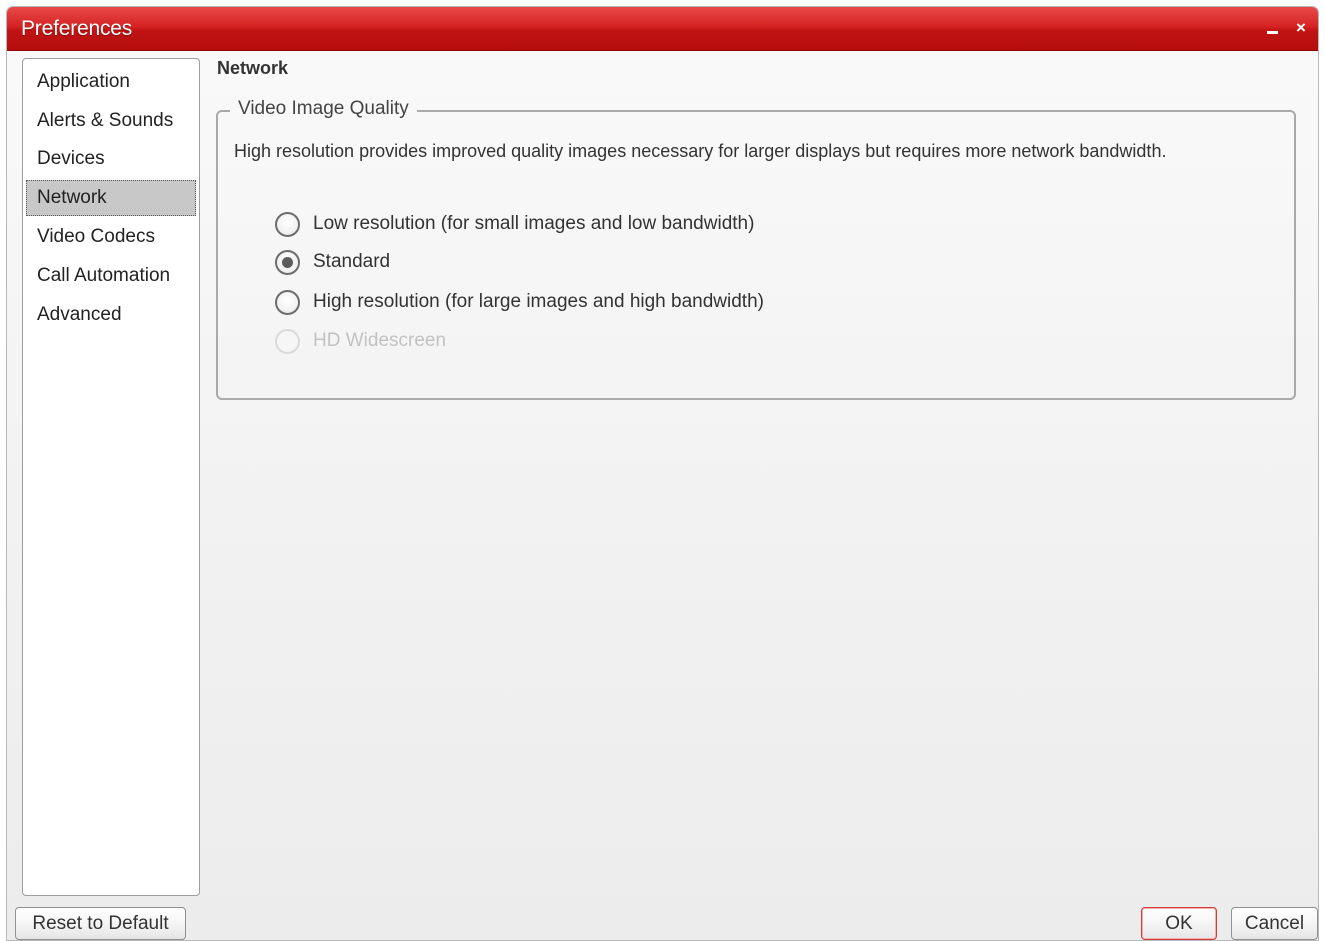 This screenshot has width=1325, height=941. What do you see at coordinates (380, 340) in the screenshot?
I see `radio-label: HD Widescreen` at bounding box center [380, 340].